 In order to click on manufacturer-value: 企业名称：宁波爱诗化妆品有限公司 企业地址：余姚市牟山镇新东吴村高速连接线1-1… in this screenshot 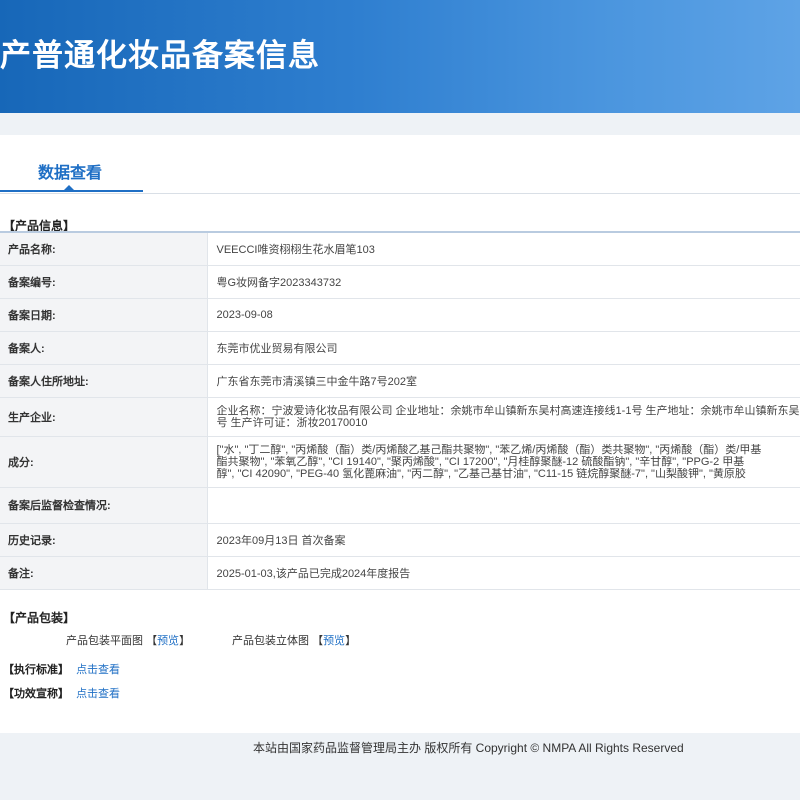, I will do `click(503, 417)`.